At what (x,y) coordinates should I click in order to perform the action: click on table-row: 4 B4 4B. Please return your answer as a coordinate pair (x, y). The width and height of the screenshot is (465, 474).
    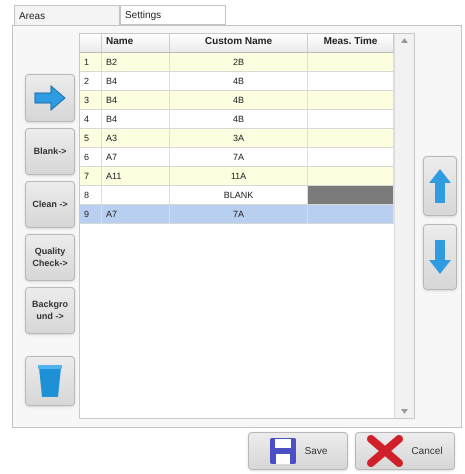
    Looking at the image, I should click on (237, 119).